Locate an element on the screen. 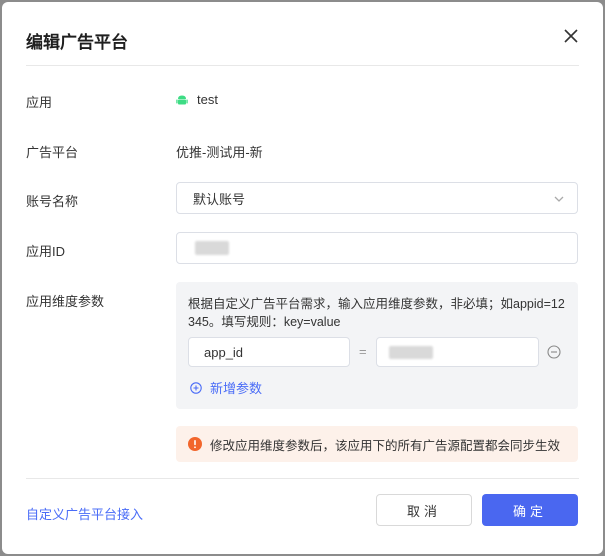 The width and height of the screenshot is (605, 556). account-select: 默认账号 is located at coordinates (377, 198).